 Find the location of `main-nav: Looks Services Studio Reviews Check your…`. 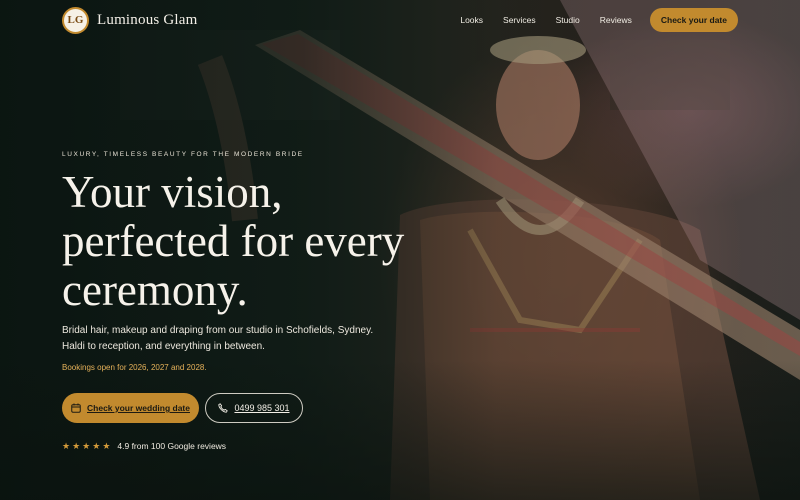

main-nav: Looks Services Studio Reviews Check your… is located at coordinates (589, 20).